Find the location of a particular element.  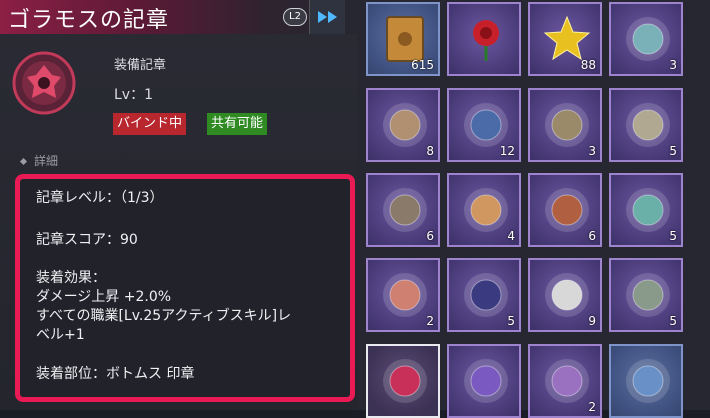

rose-icon is located at coordinates (486, 40).